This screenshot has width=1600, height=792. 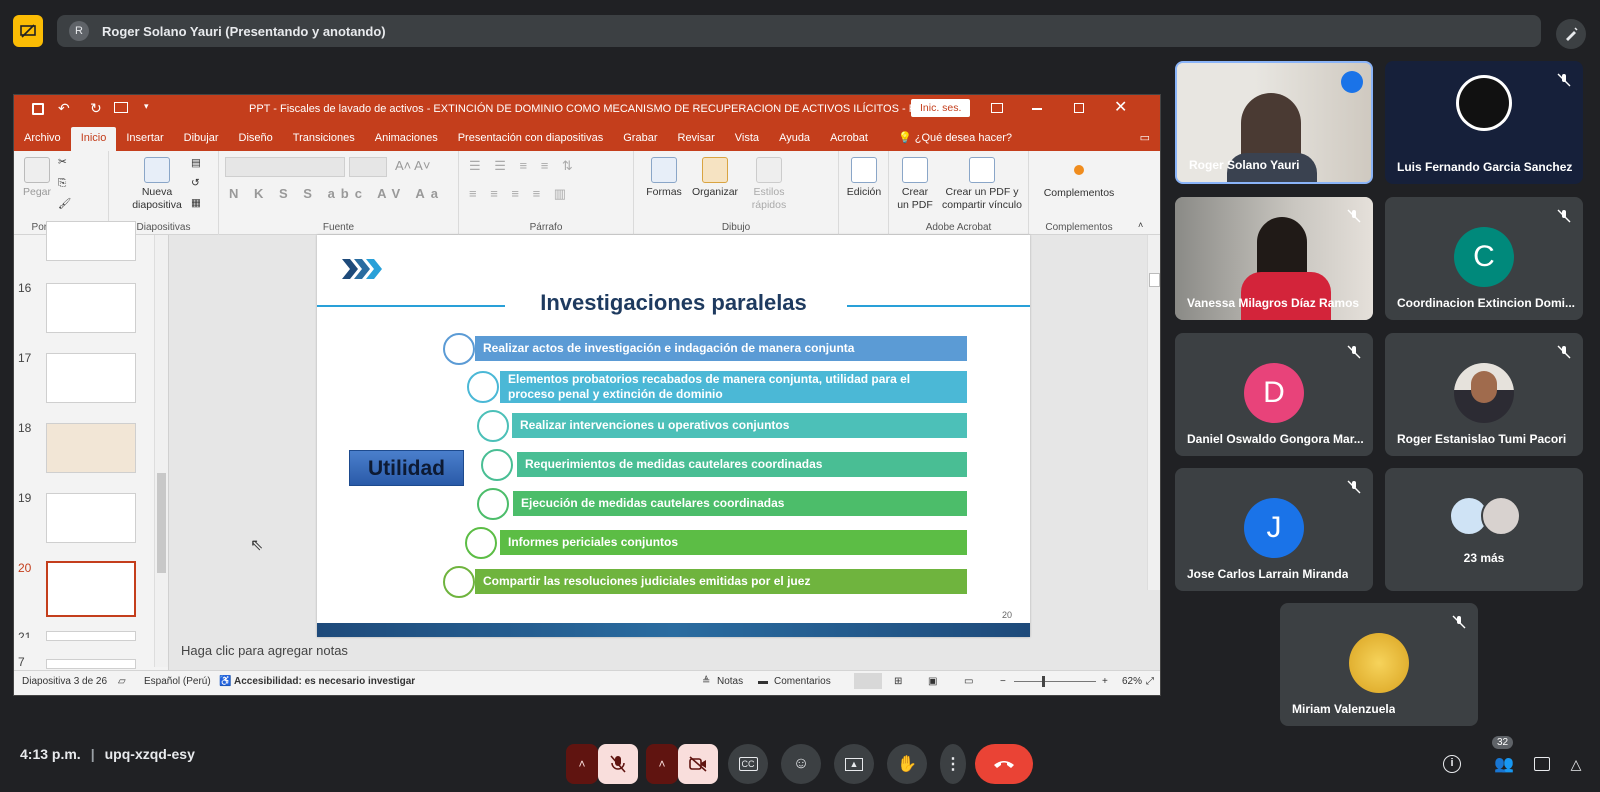 I want to click on tab-archivo: Archivo, so click(x=42, y=139).